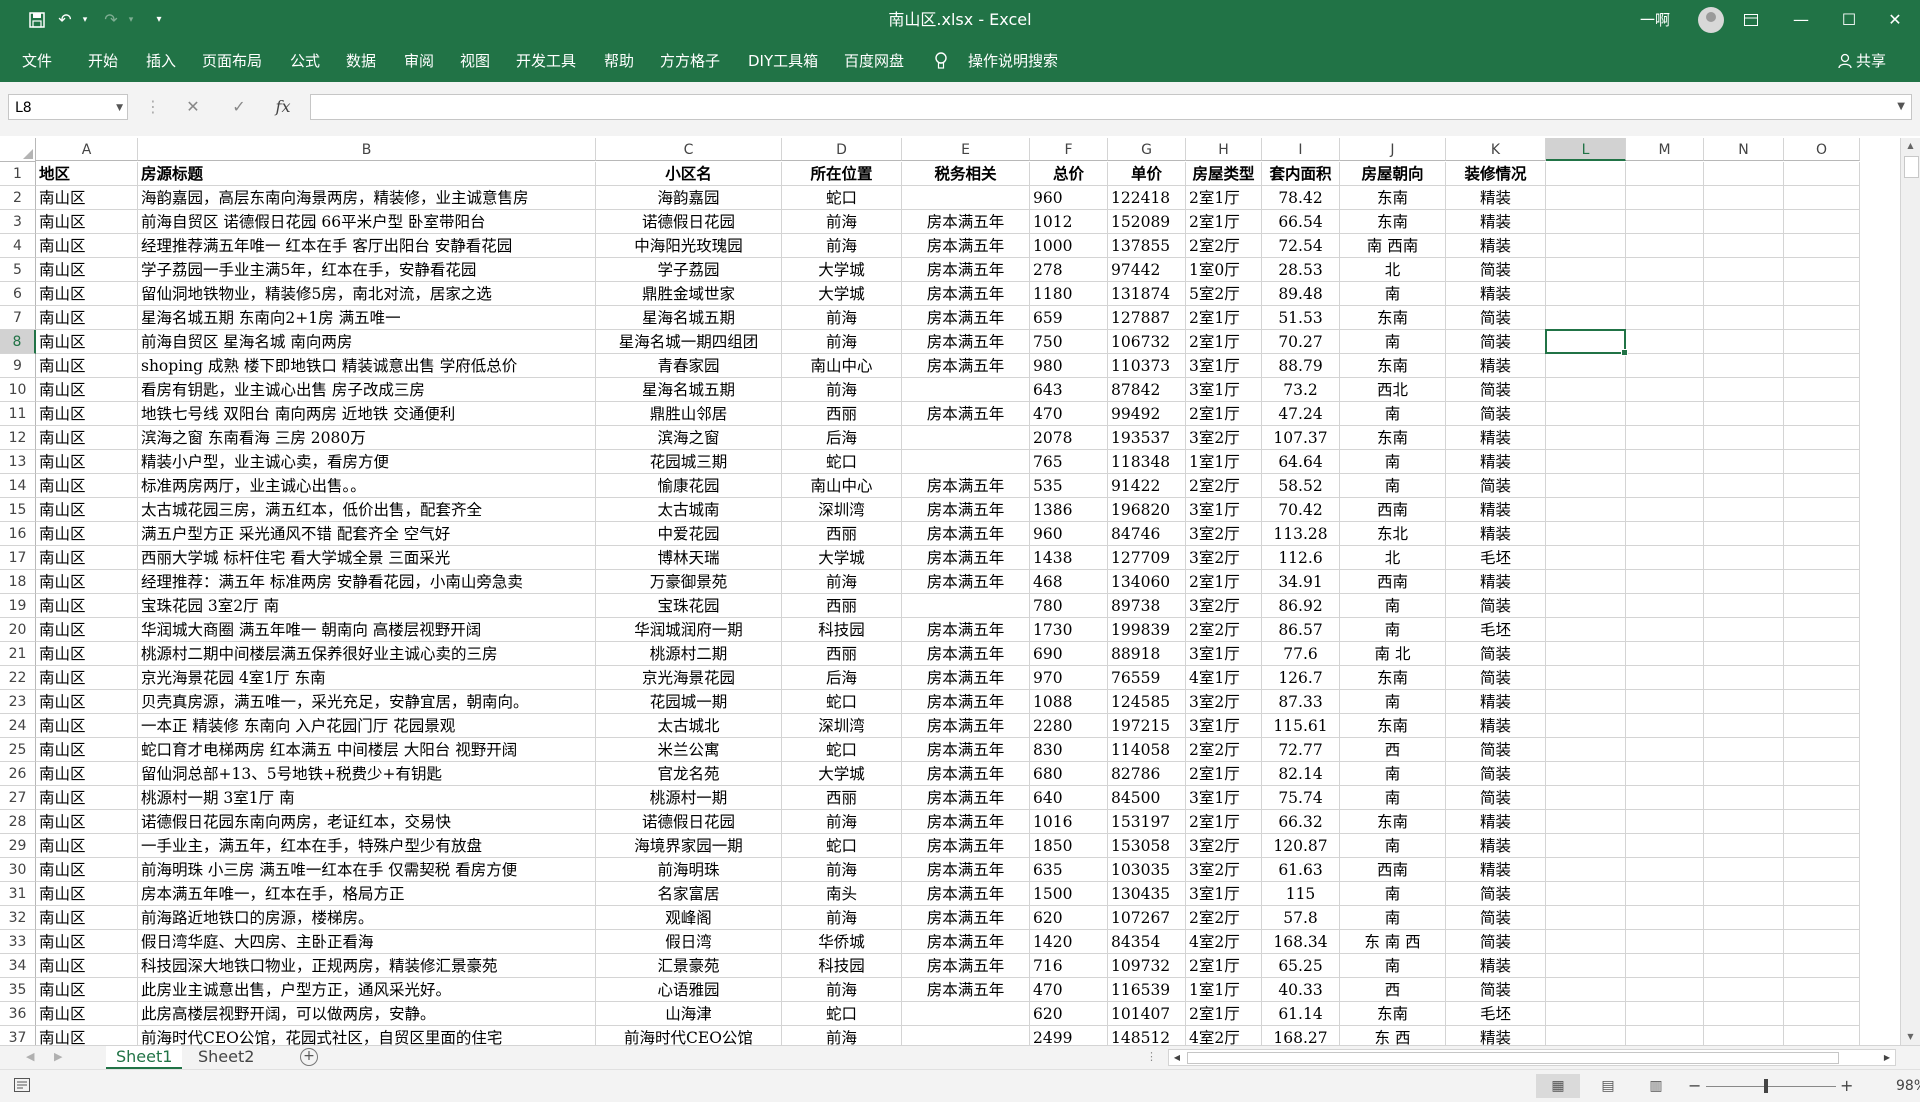 Image resolution: width=1920 pixels, height=1102 pixels. What do you see at coordinates (1301, 318) in the screenshot?
I see `cell-area: 51.53` at bounding box center [1301, 318].